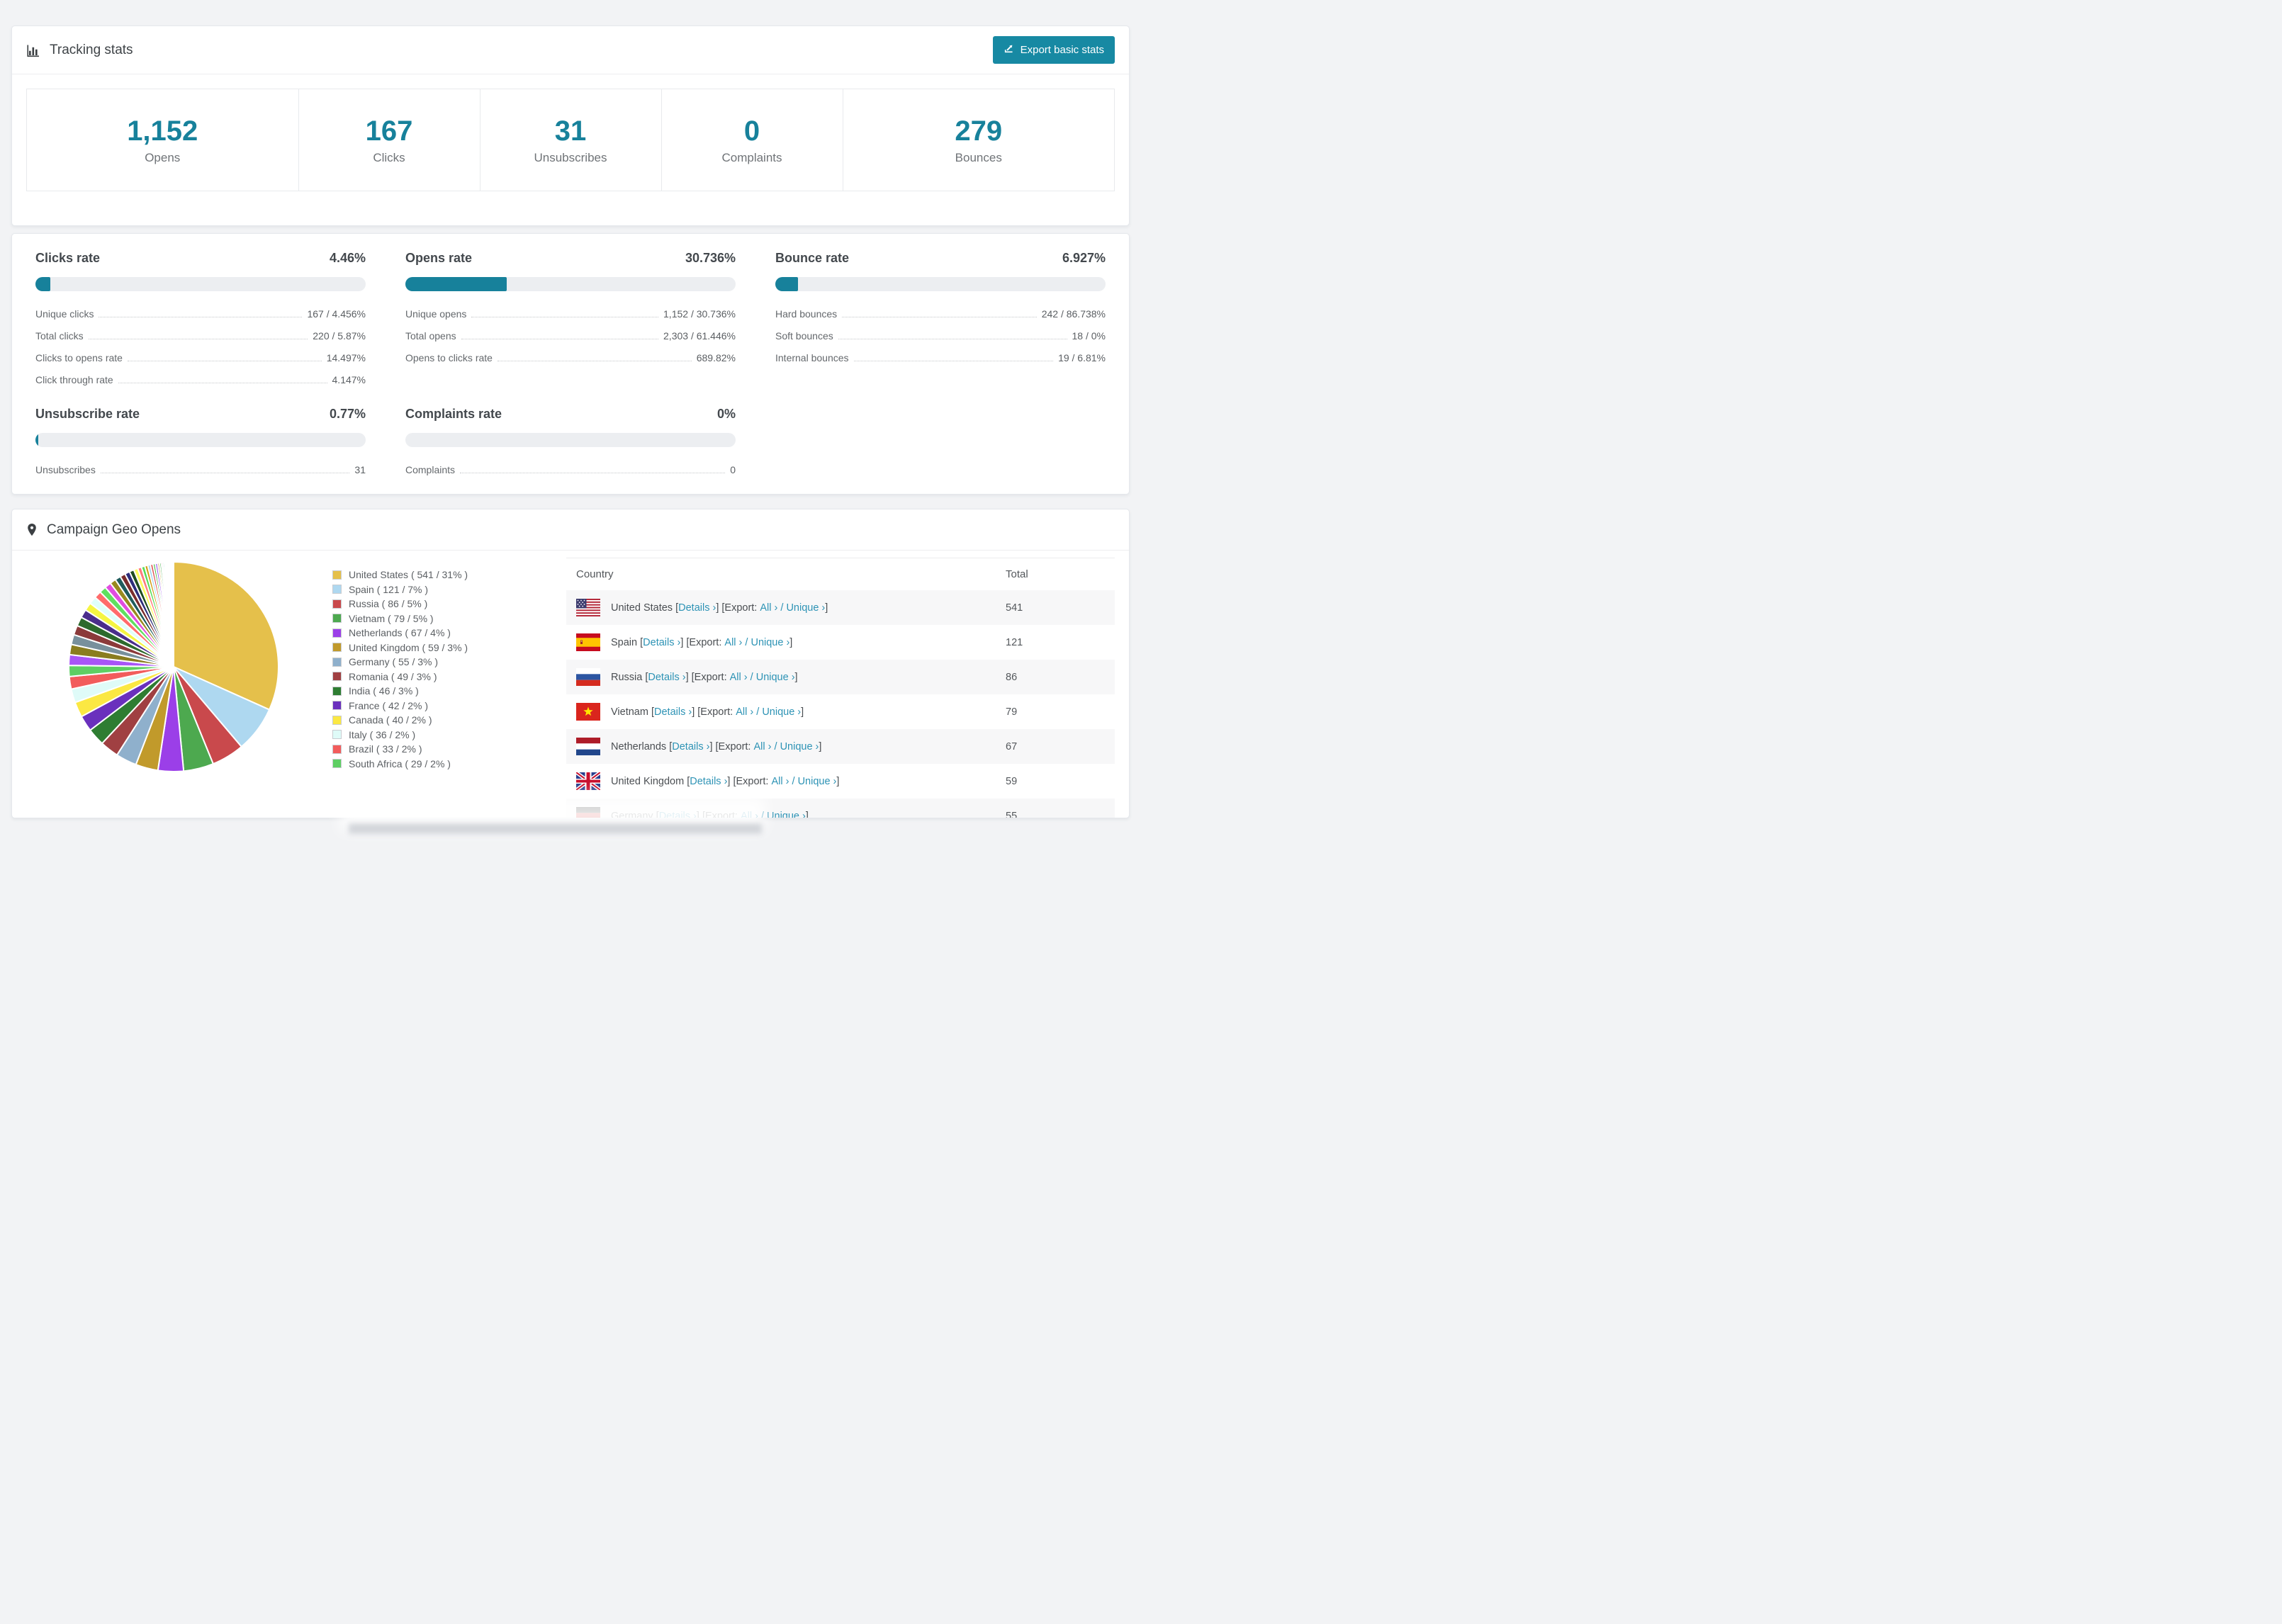 Image resolution: width=2282 pixels, height=1624 pixels. Describe the element at coordinates (79, 357) in the screenshot. I see `detail-label: Clicks to opens rate` at that location.